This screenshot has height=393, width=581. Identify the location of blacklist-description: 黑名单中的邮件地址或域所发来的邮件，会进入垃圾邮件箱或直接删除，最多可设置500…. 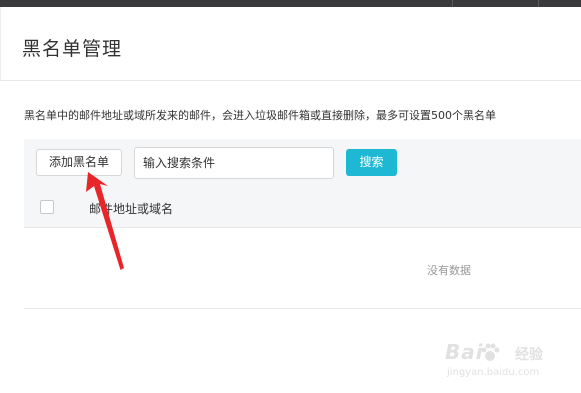
(260, 115).